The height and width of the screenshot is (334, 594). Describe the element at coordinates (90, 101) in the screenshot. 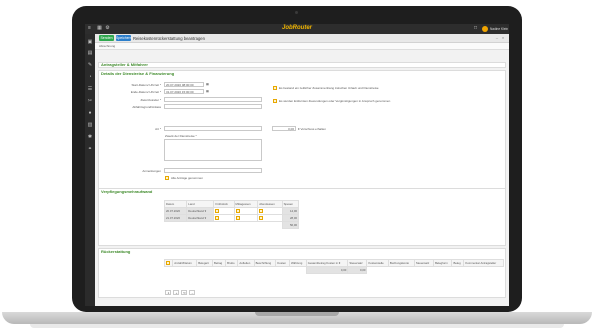

I see `tools-icon: ✂` at that location.